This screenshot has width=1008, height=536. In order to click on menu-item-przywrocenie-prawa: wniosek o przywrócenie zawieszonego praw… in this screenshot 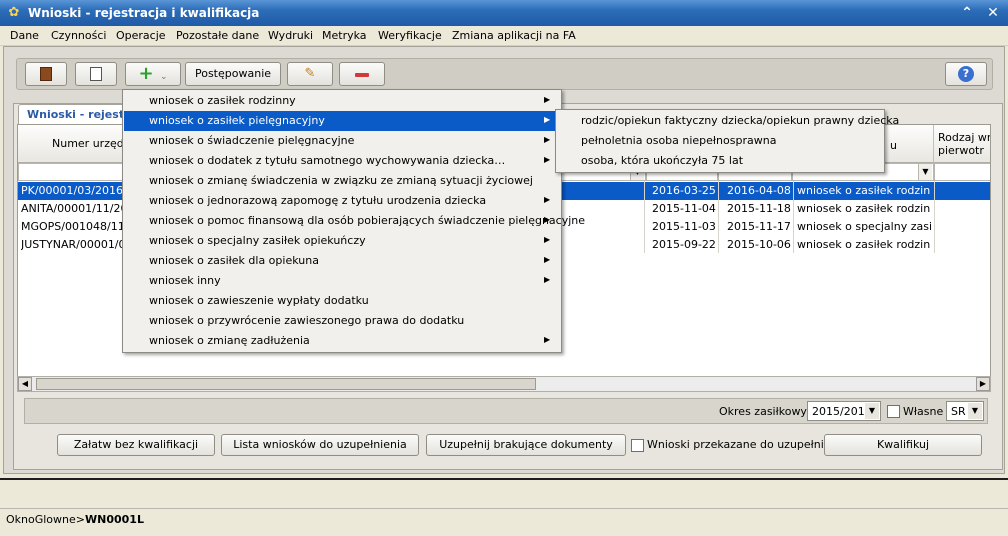, I will do `click(342, 321)`.